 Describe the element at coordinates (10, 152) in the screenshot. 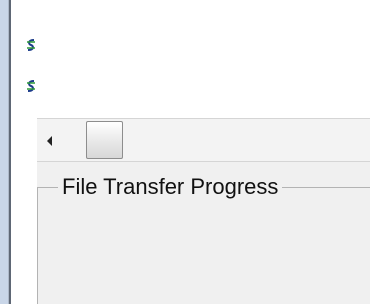

I see `pane-divider` at that location.